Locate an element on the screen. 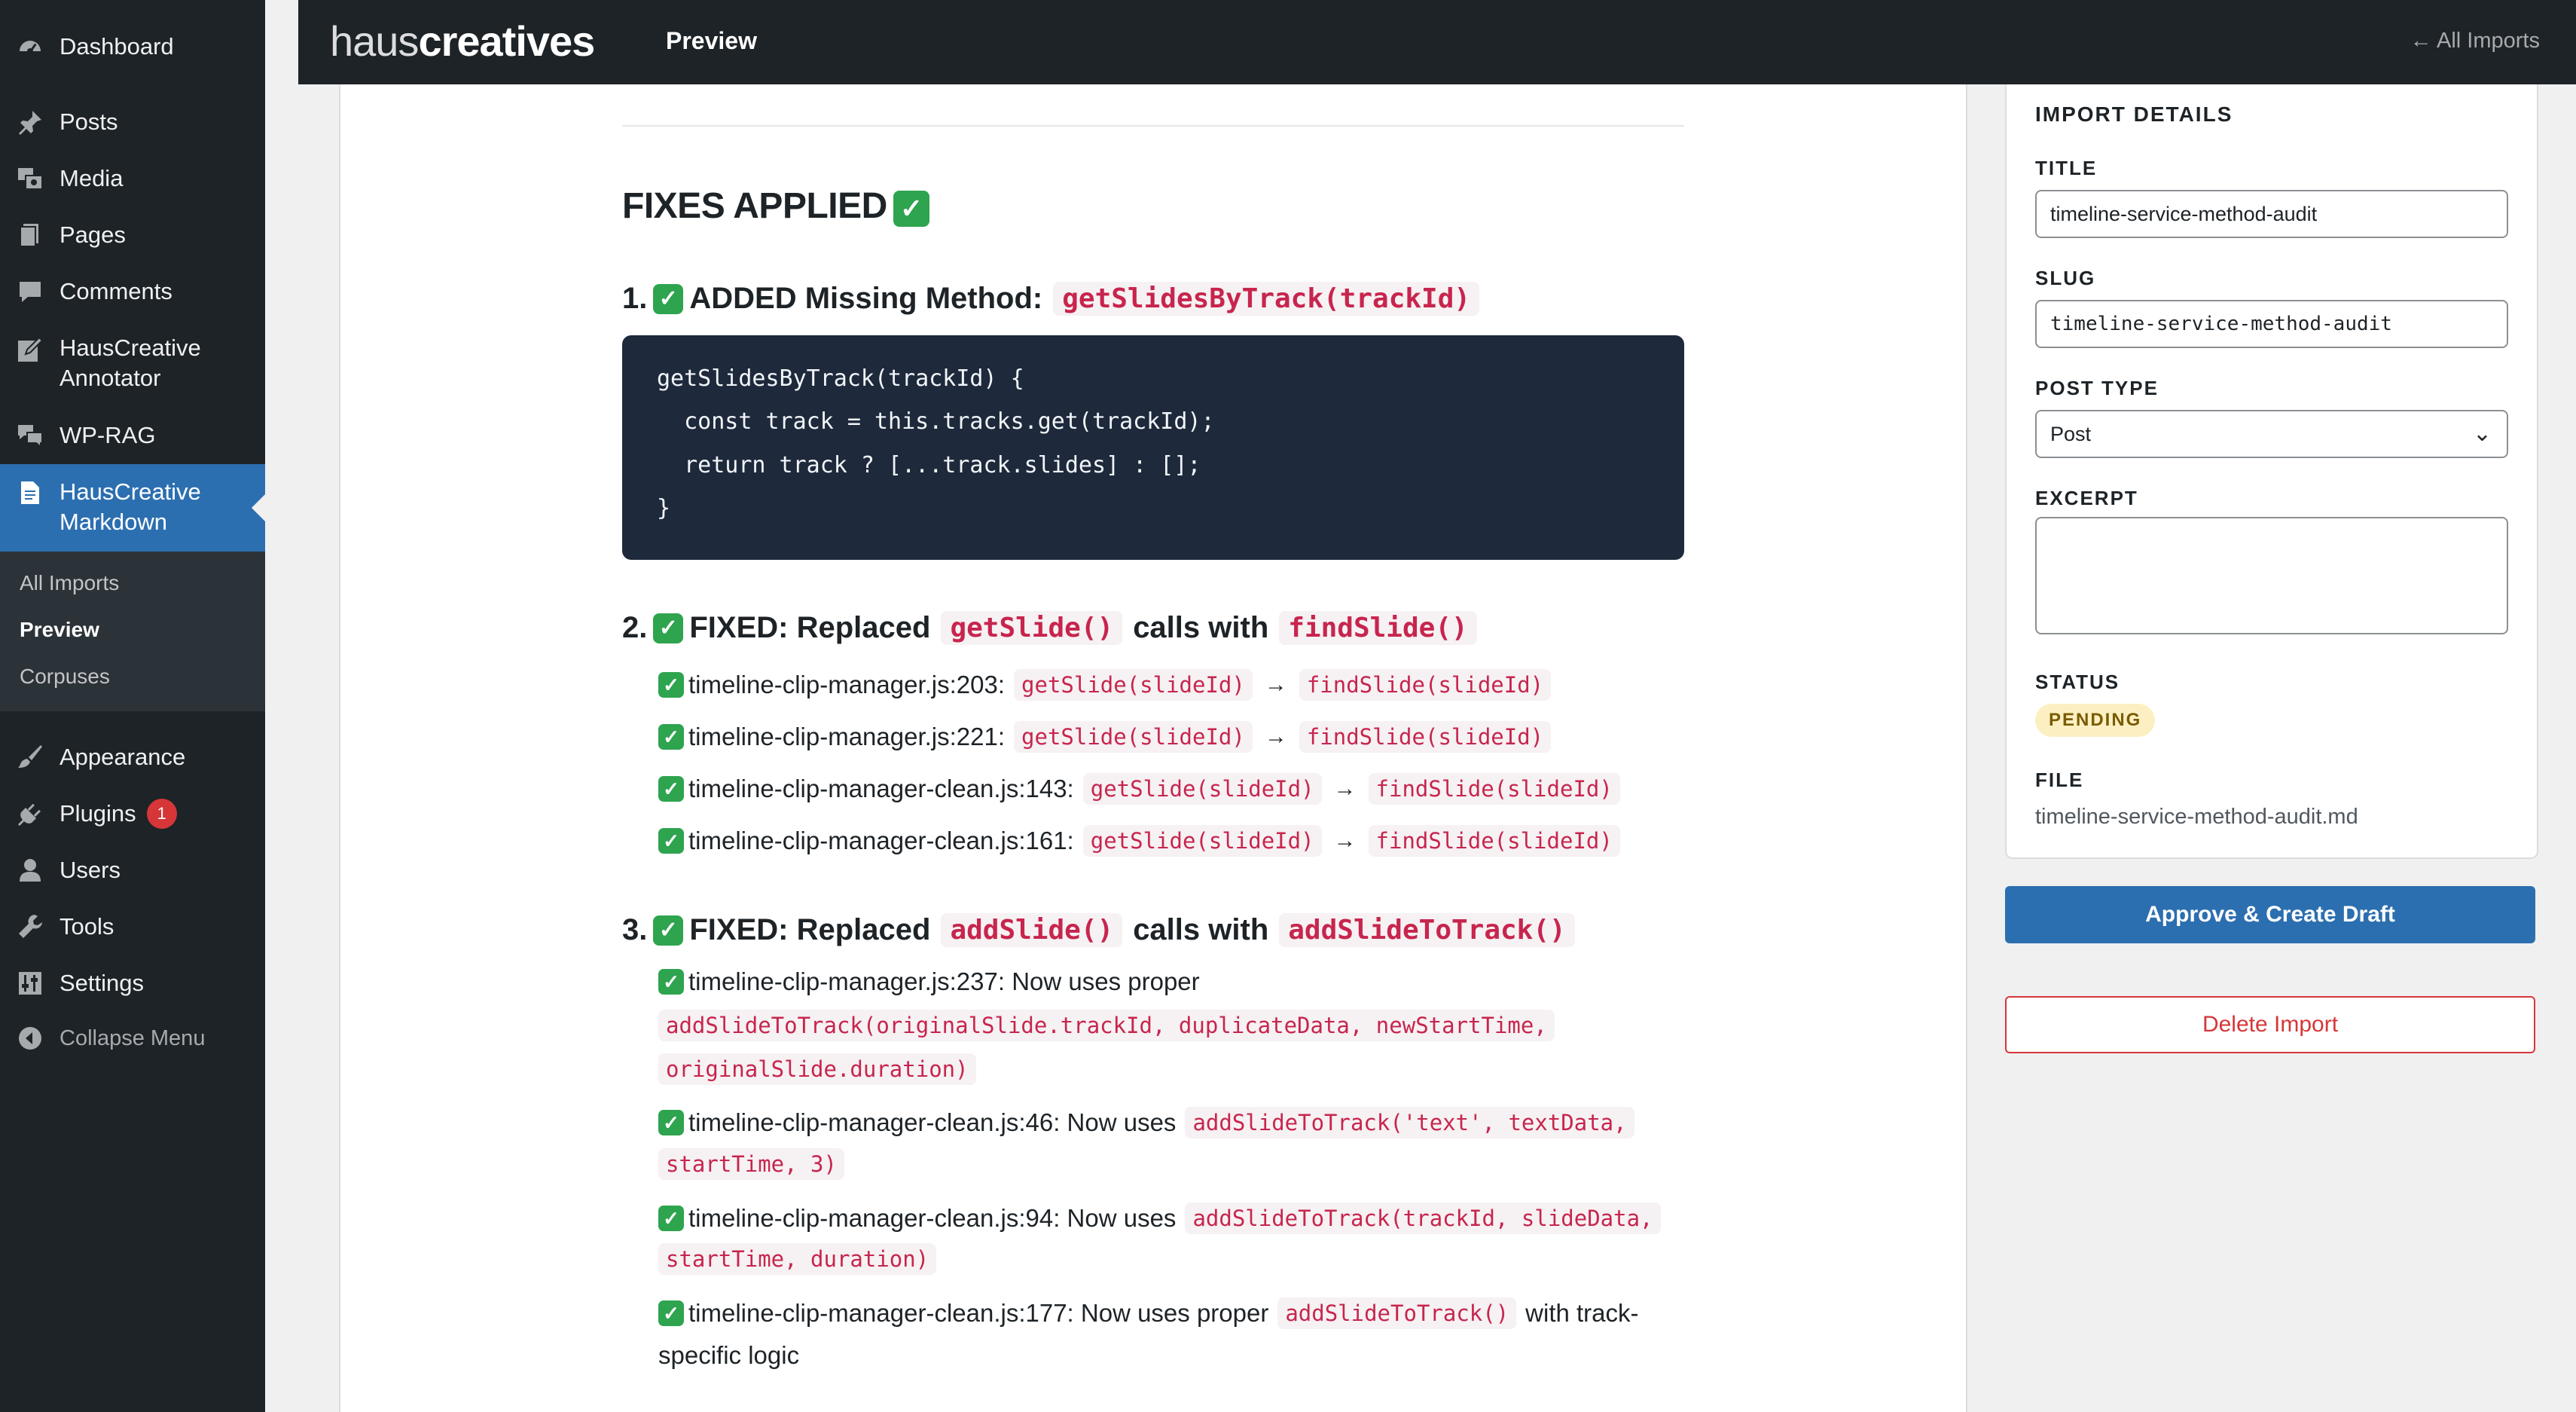 The width and height of the screenshot is (2576, 1412). title-input: timeline-service-method-audit is located at coordinates (2271, 214).